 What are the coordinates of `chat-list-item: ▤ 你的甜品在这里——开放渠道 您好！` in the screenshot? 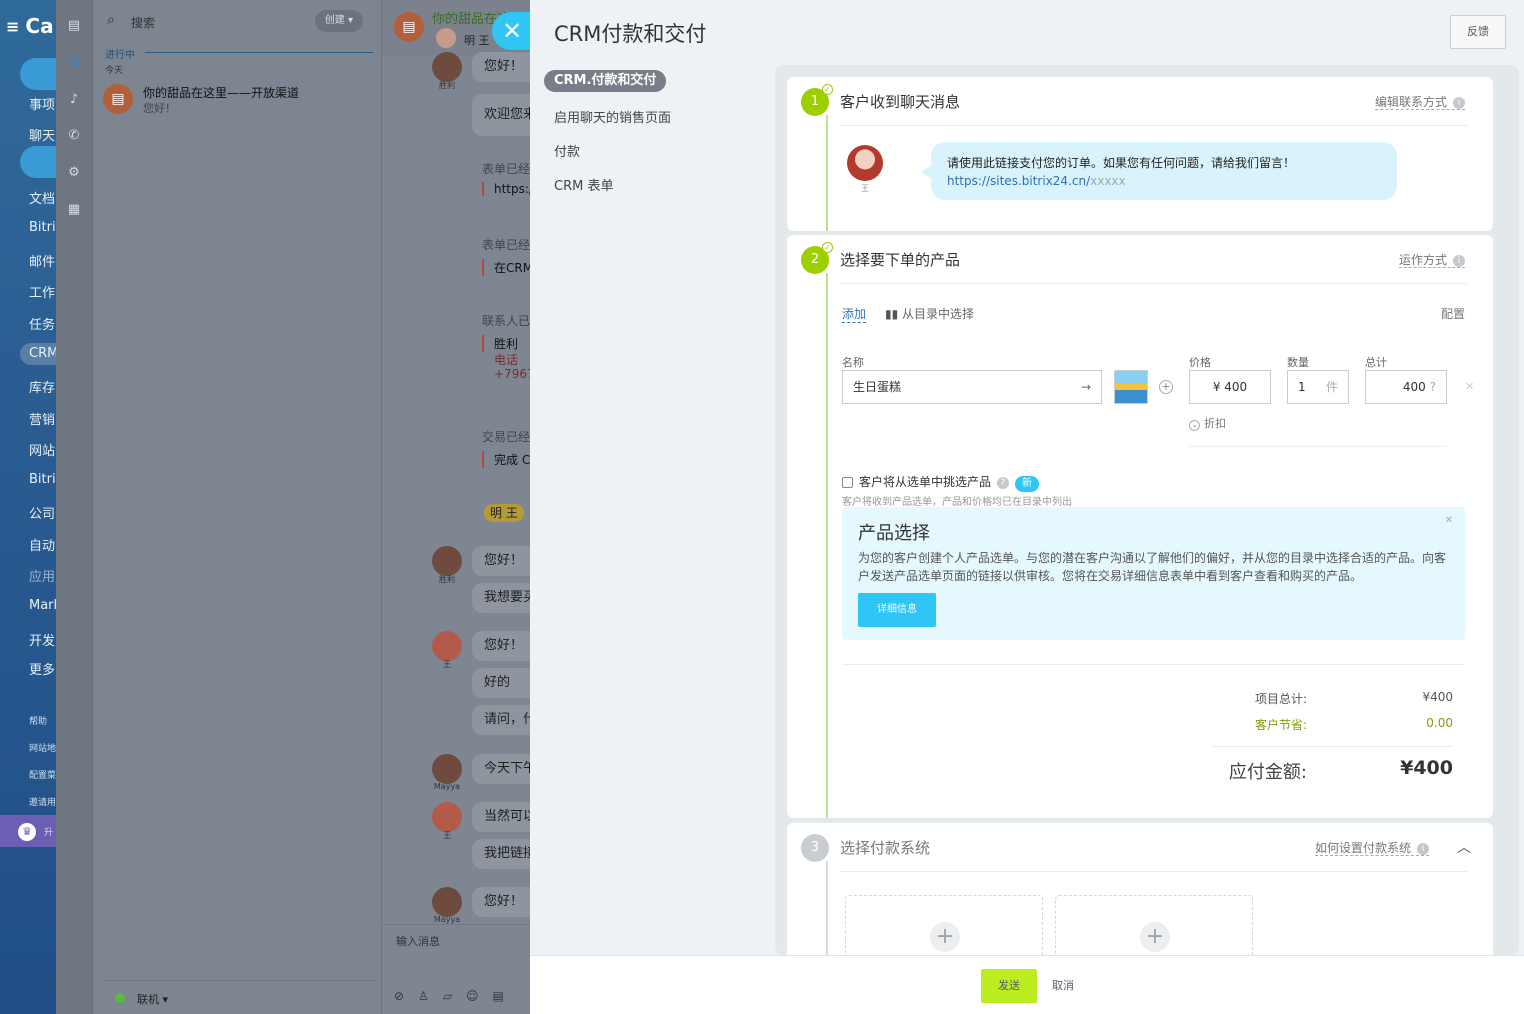 It's located at (238, 100).